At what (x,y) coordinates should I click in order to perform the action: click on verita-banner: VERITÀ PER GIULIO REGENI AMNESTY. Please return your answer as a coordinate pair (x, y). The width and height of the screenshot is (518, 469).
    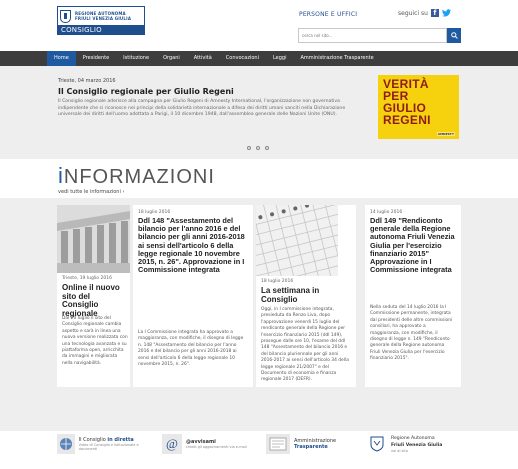
    Looking at the image, I should click on (418, 107).